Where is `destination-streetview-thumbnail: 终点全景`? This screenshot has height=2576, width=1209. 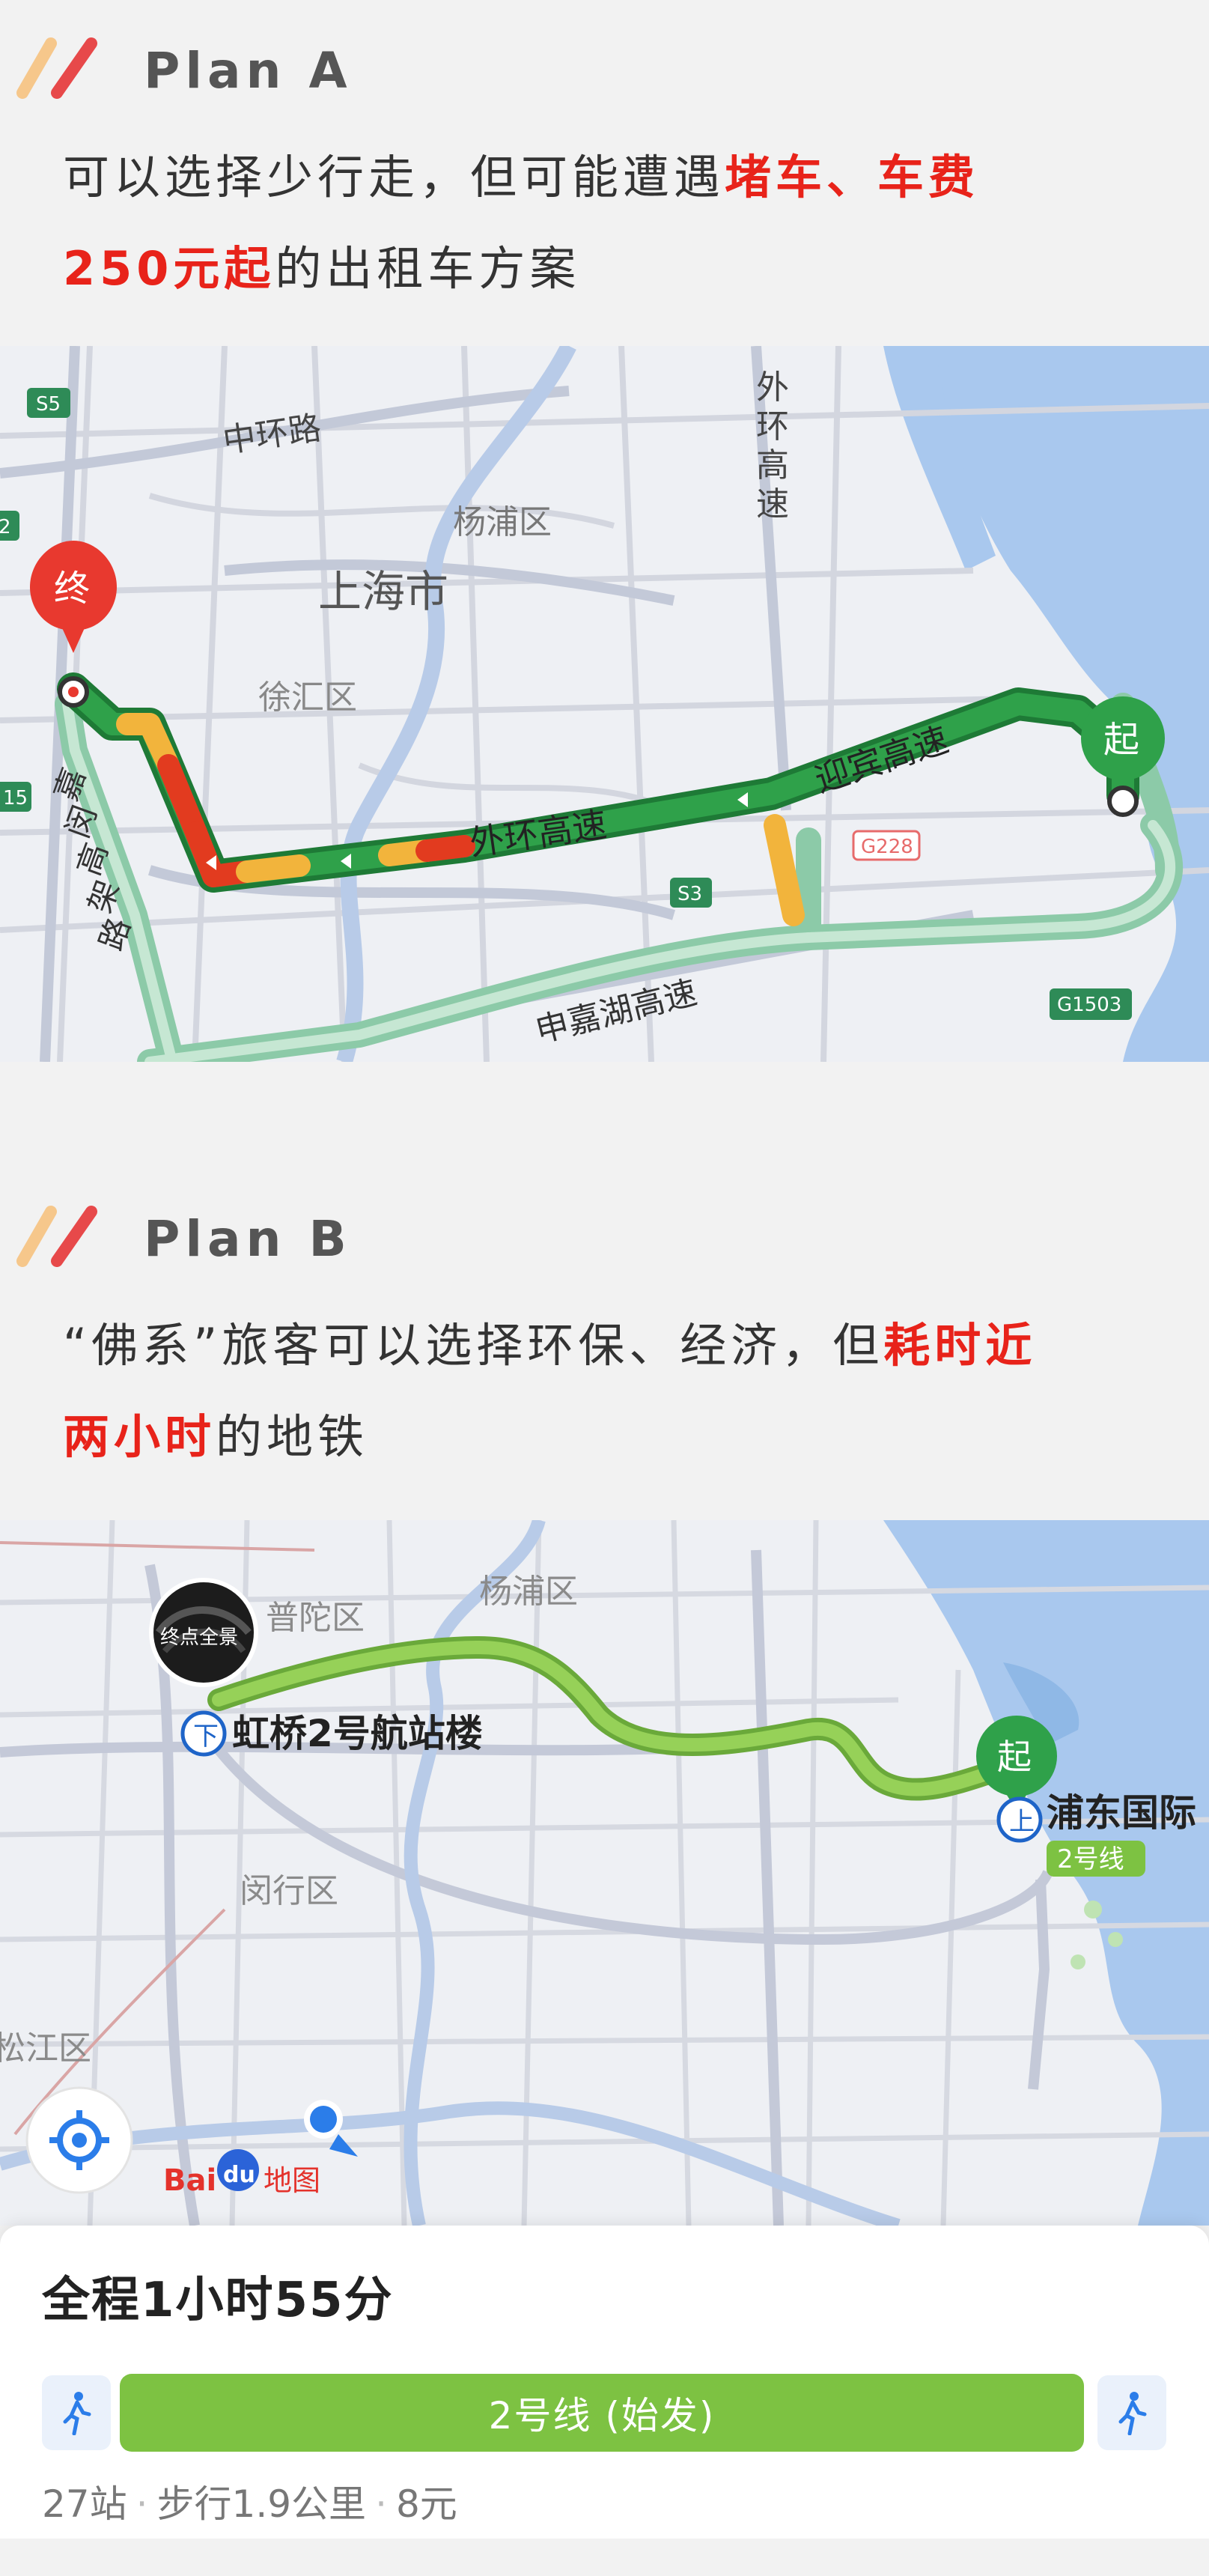 destination-streetview-thumbnail: 终点全景 is located at coordinates (204, 1632).